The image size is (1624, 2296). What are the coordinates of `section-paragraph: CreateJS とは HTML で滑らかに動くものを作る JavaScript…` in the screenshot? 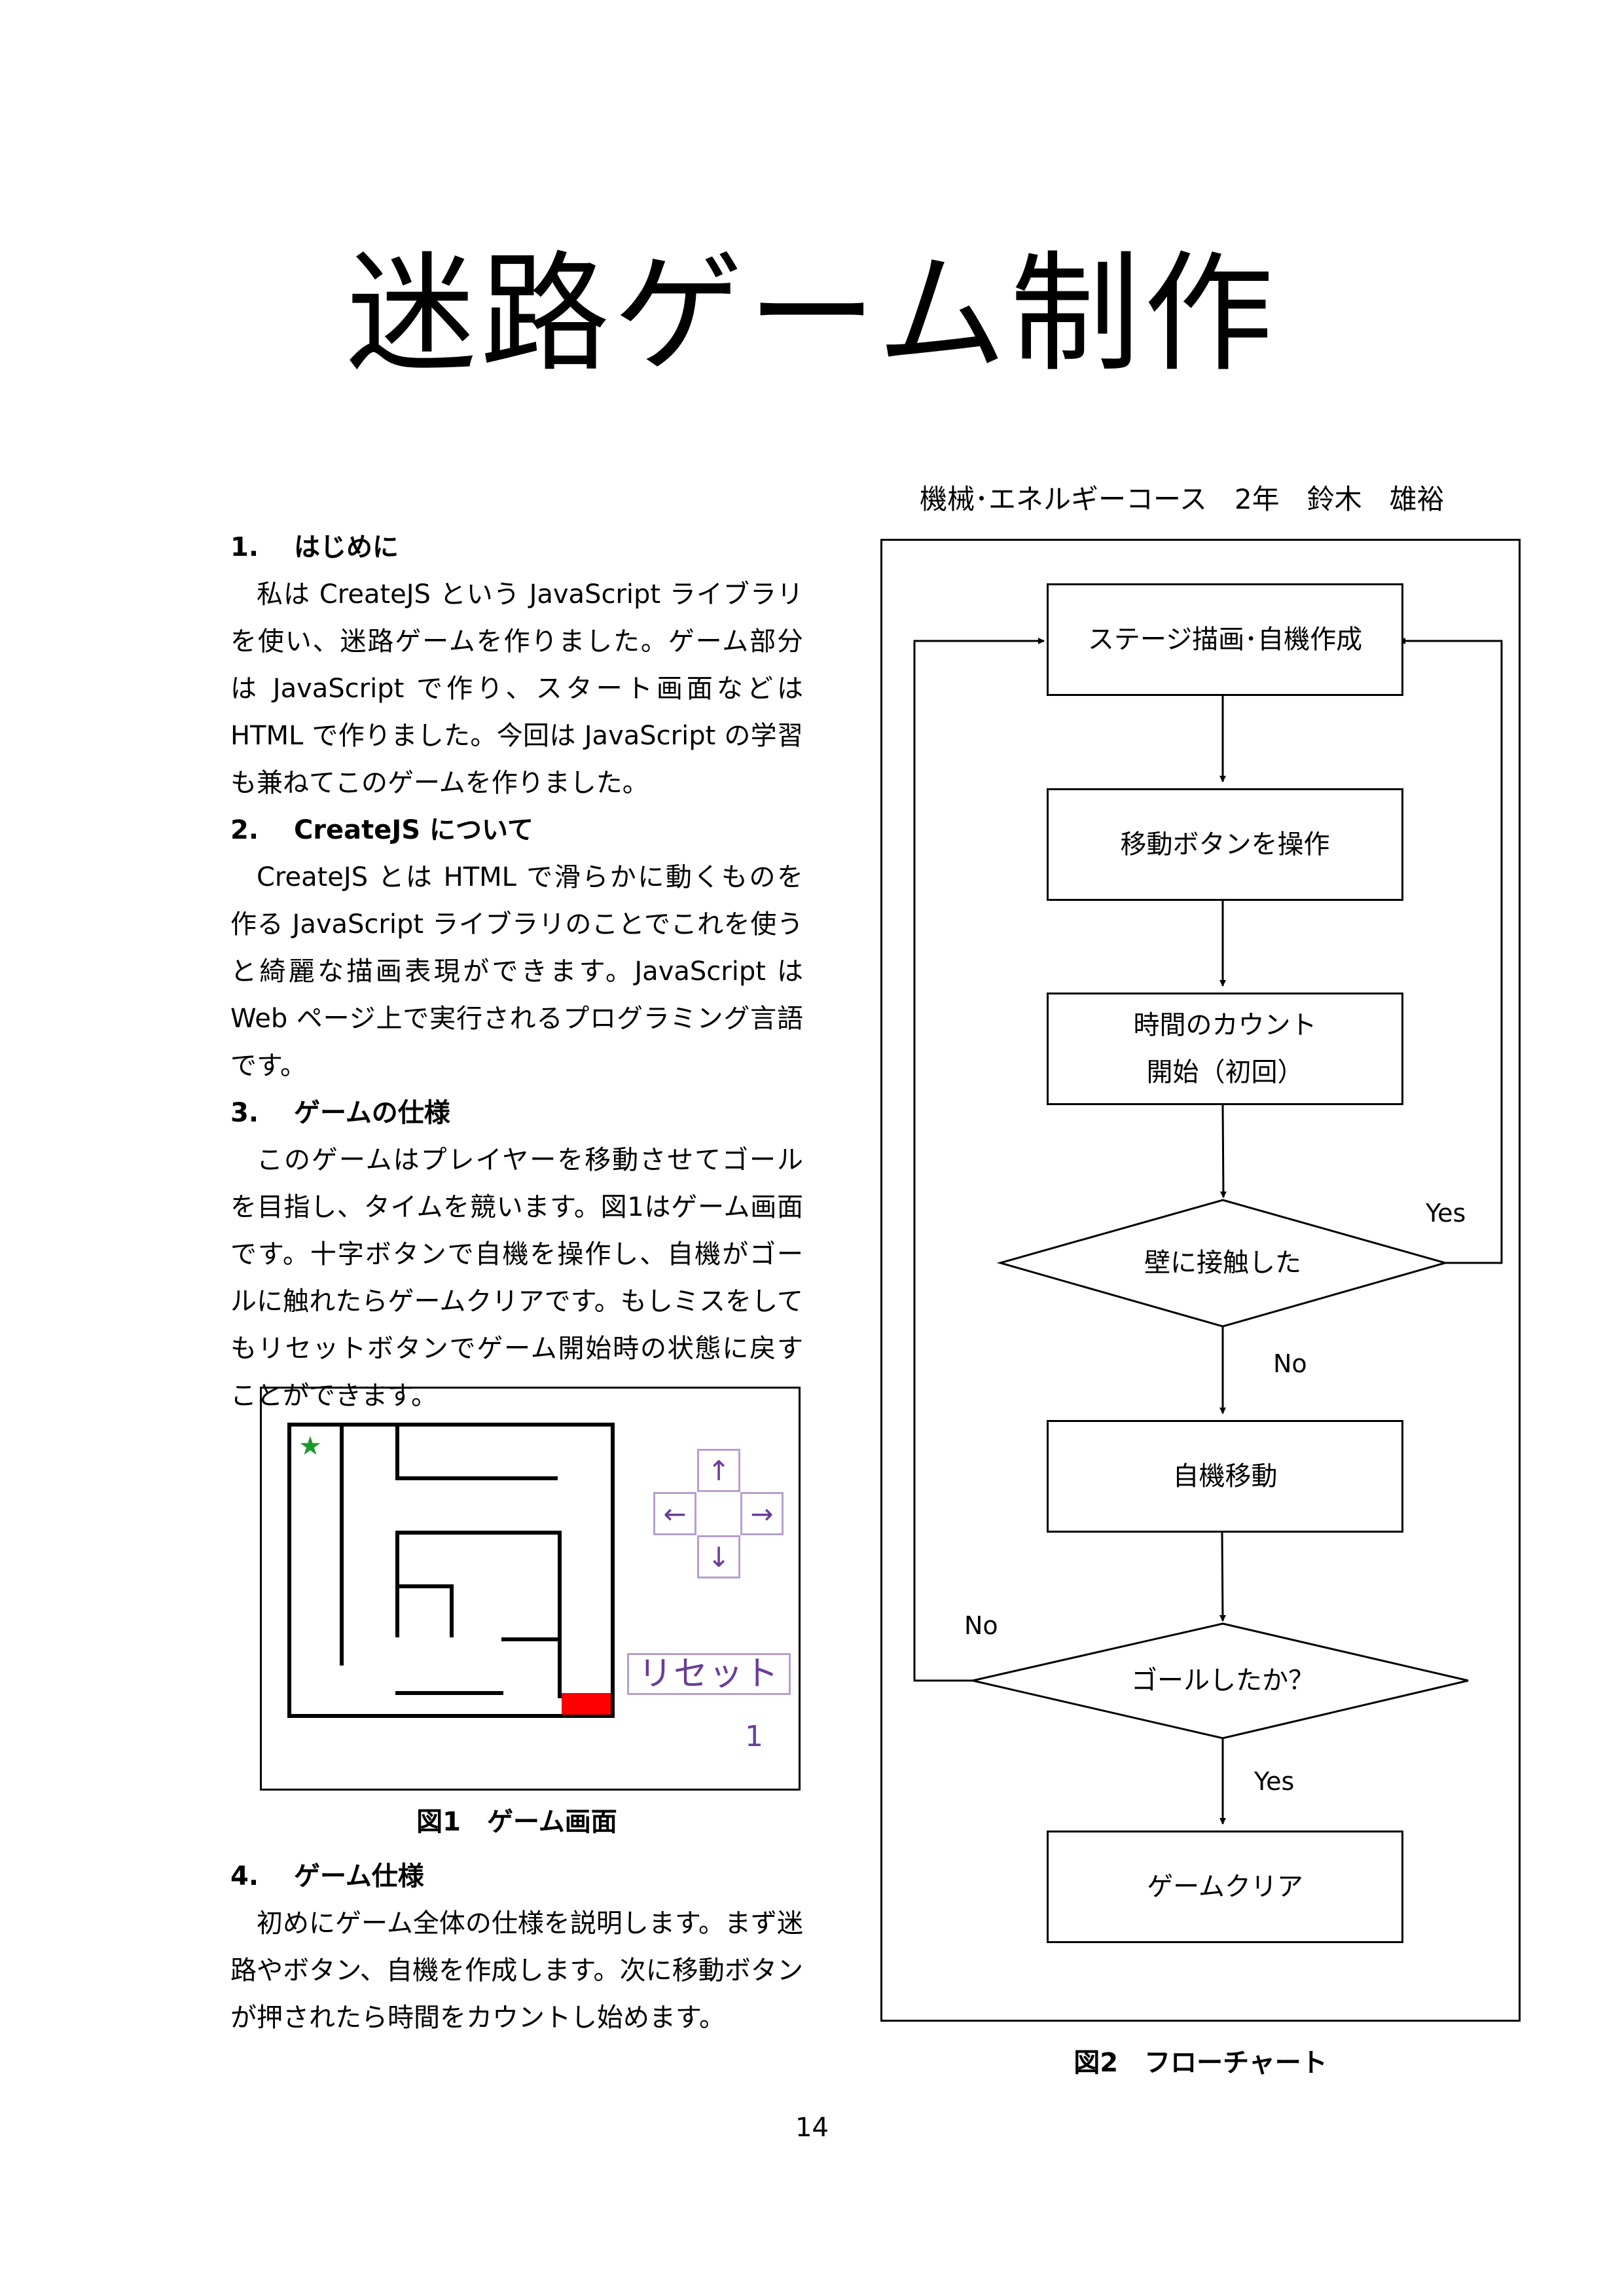 It's located at (516, 971).